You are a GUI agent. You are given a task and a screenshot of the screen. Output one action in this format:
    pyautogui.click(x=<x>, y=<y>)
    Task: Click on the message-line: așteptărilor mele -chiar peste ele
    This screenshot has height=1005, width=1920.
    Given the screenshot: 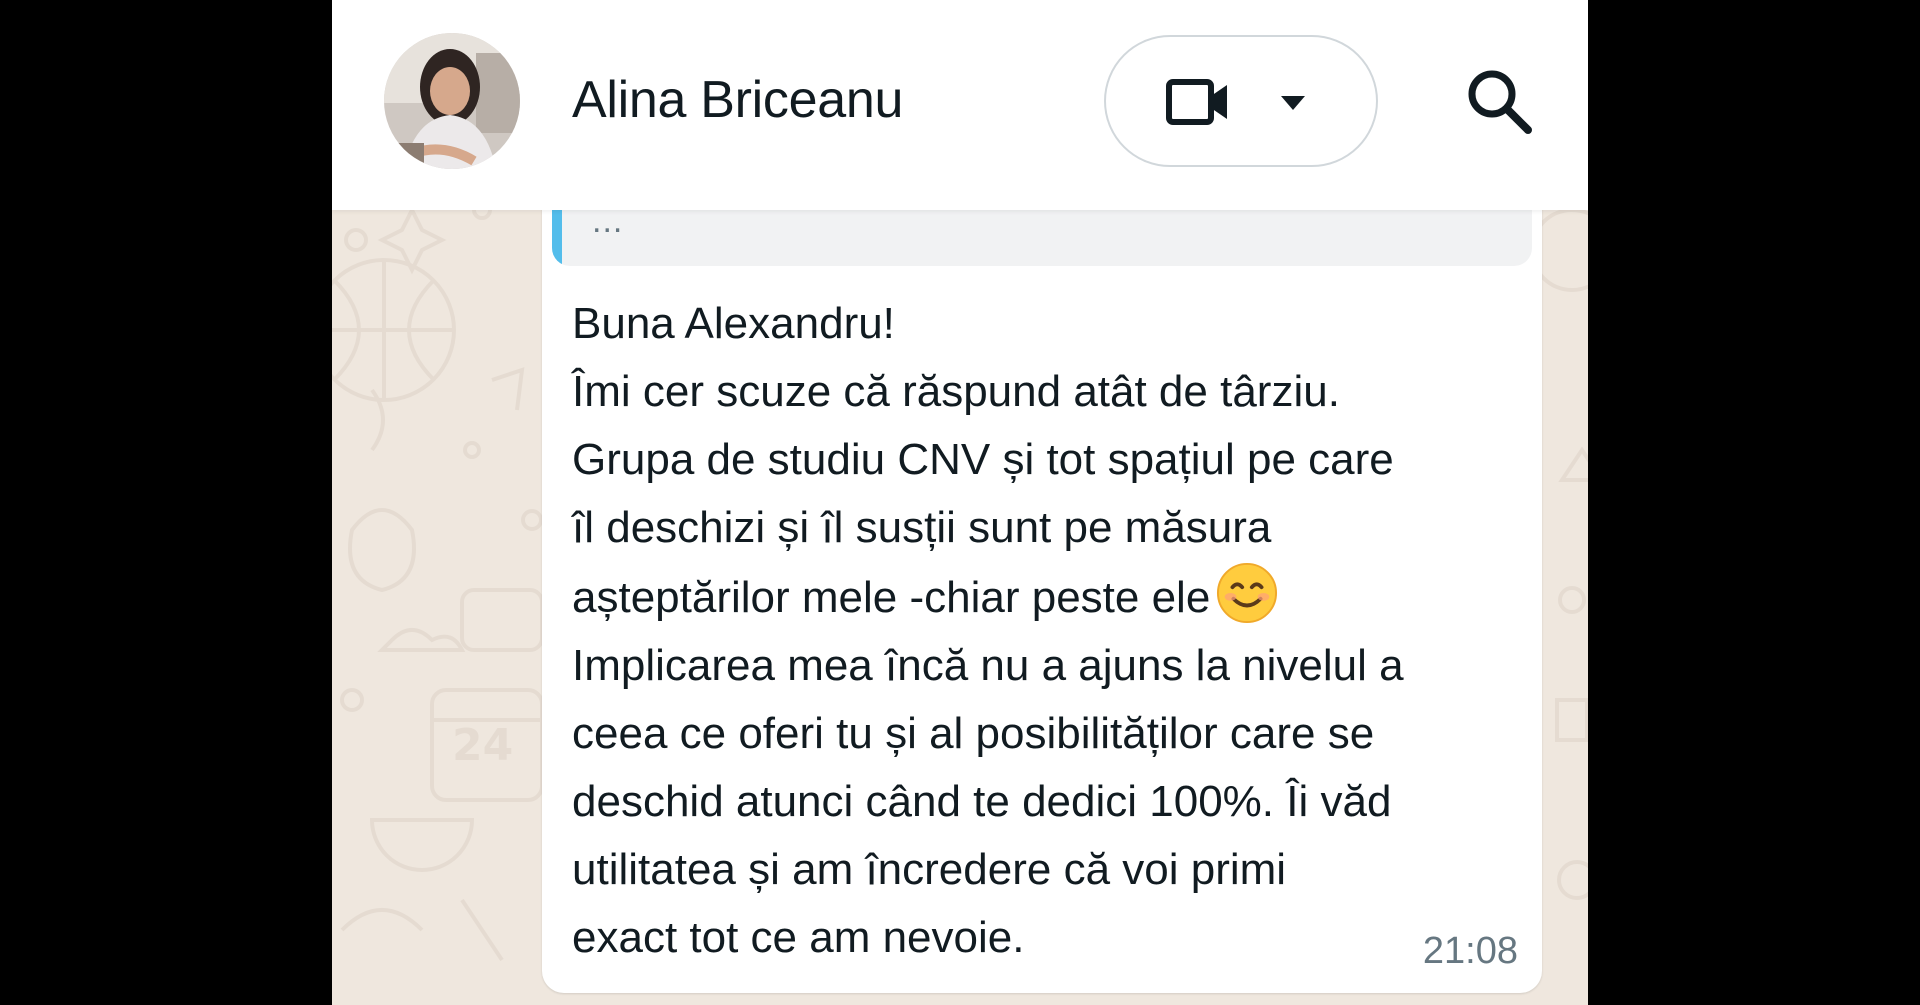 What is the action you would take?
    pyautogui.click(x=891, y=597)
    